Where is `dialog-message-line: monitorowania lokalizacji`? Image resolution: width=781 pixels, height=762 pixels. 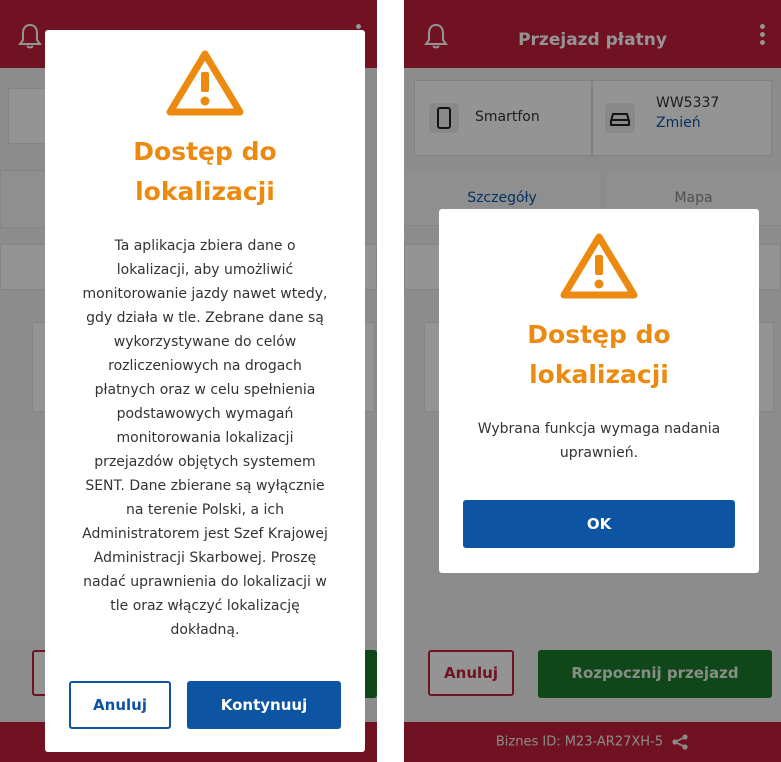
dialog-message-line: monitorowania lokalizacji is located at coordinates (205, 438).